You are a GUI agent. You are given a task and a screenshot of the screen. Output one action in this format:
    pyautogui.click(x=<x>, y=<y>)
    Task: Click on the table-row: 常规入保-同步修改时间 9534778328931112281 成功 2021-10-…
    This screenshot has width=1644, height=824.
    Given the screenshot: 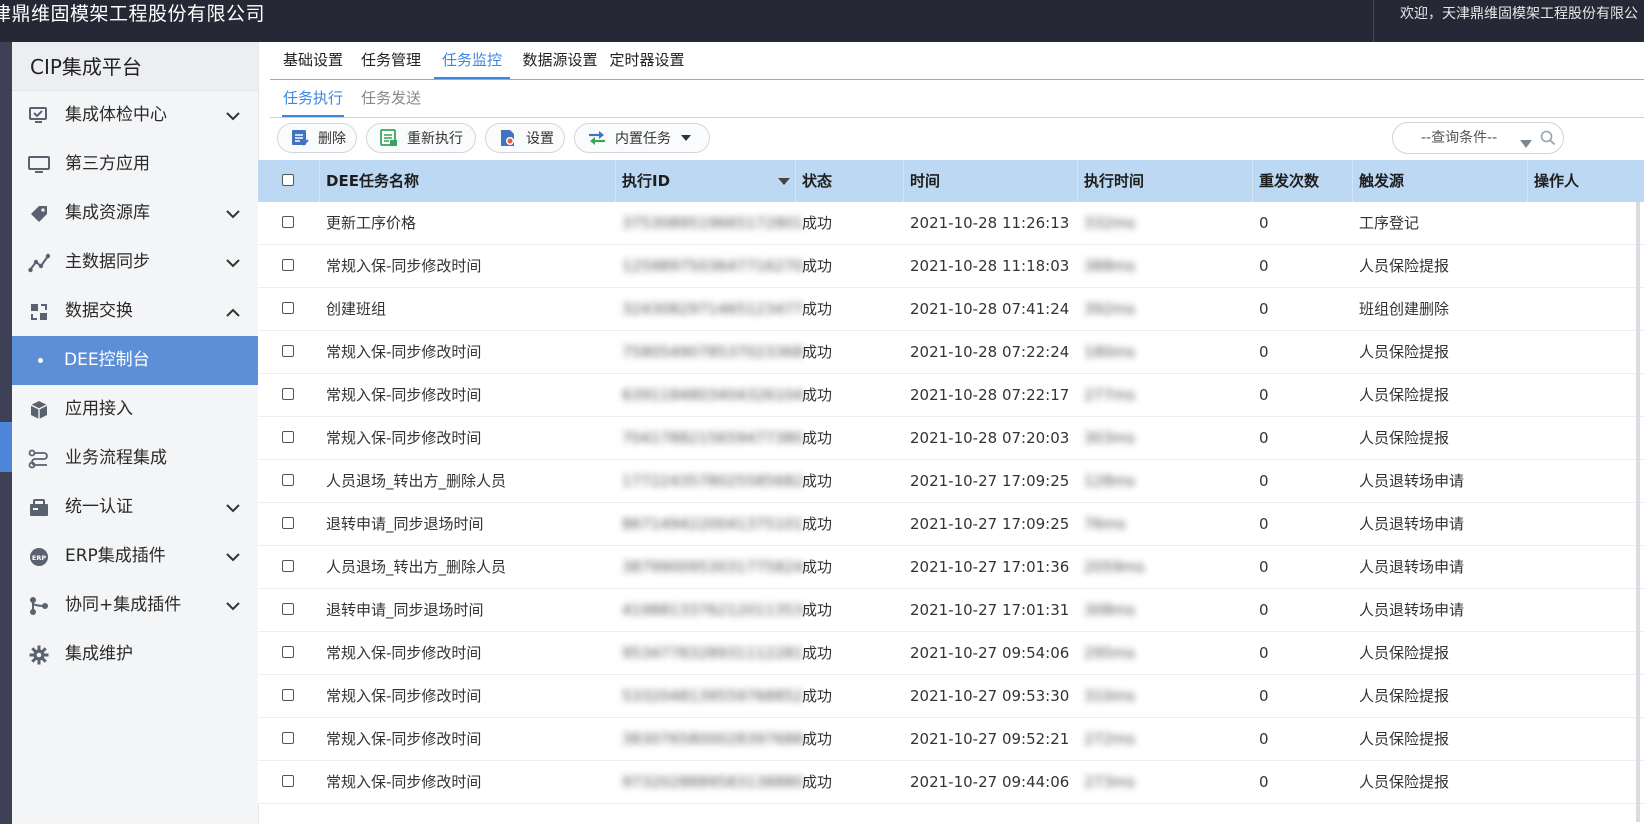 What is the action you would take?
    pyautogui.click(x=951, y=653)
    